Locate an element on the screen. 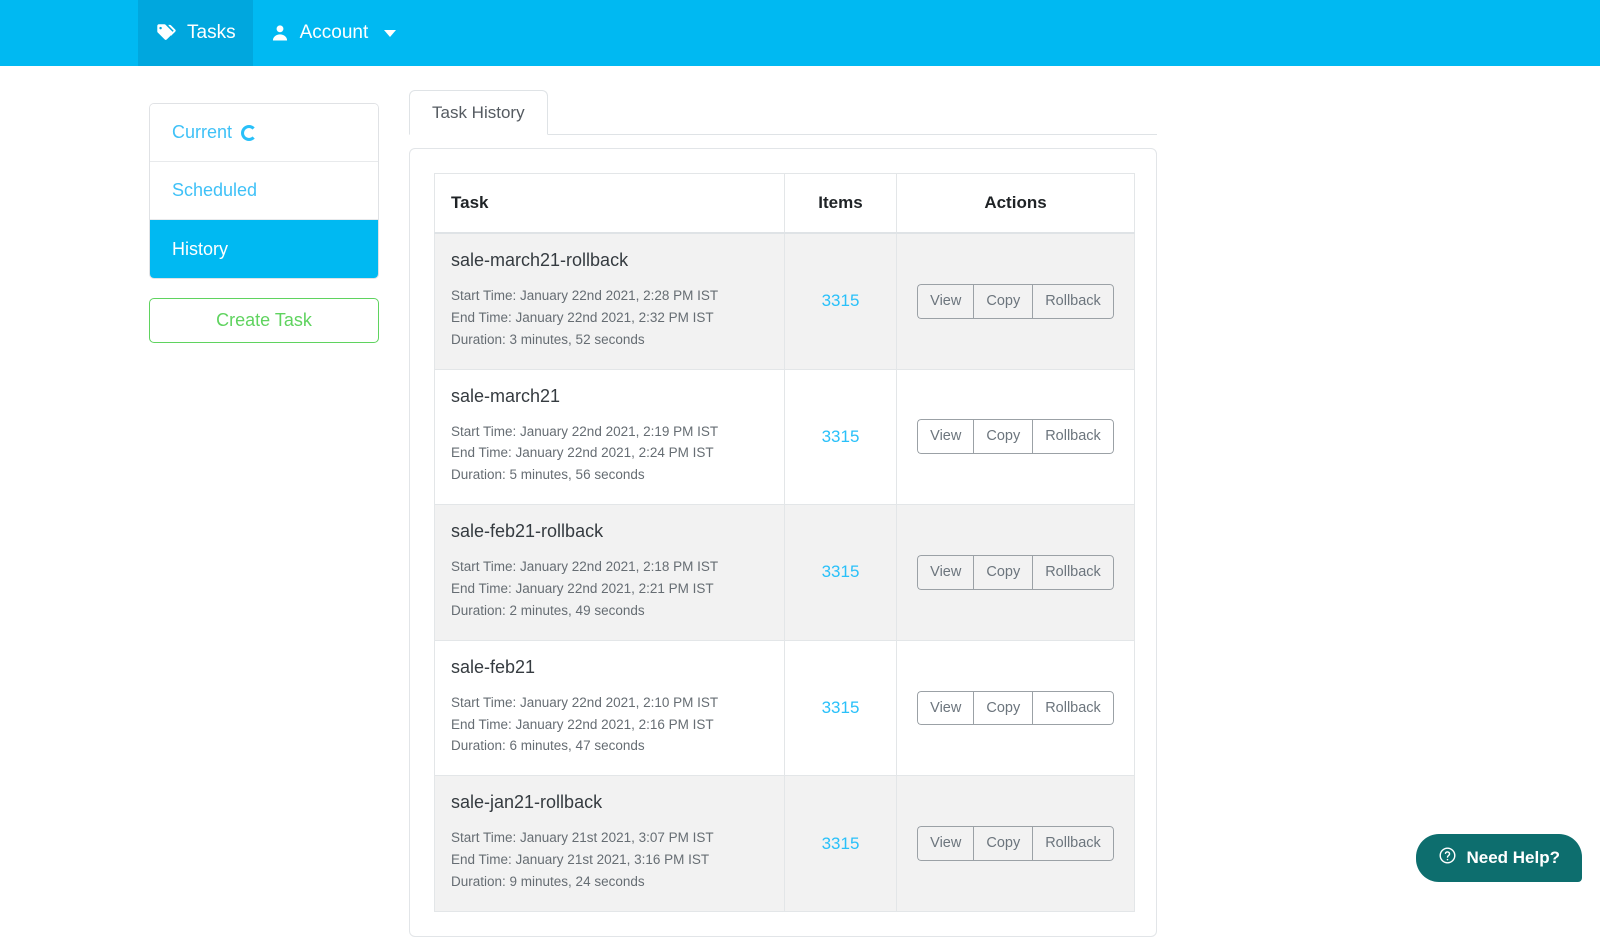  task-name: sale-feb21 is located at coordinates (493, 666).